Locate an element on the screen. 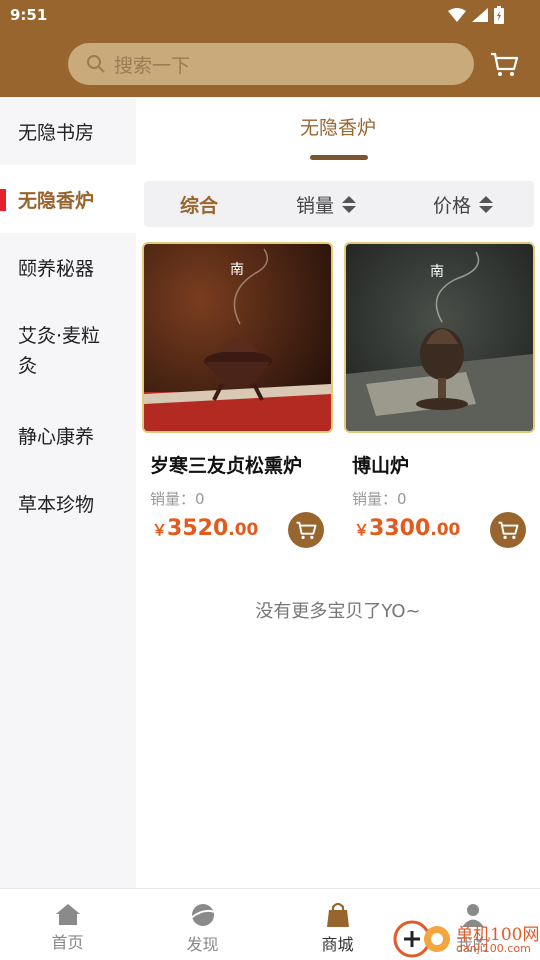  search-placeholder: 搜索一下 is located at coordinates (152, 65).